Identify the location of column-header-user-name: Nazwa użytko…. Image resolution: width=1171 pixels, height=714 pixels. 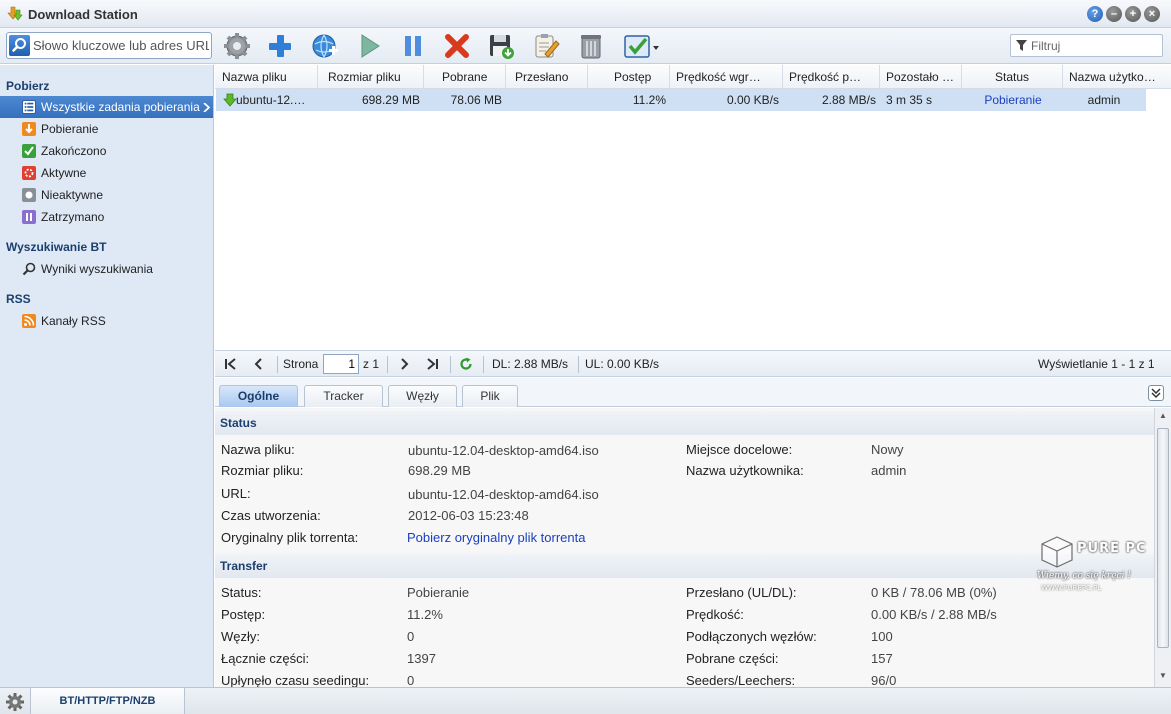
(1117, 77).